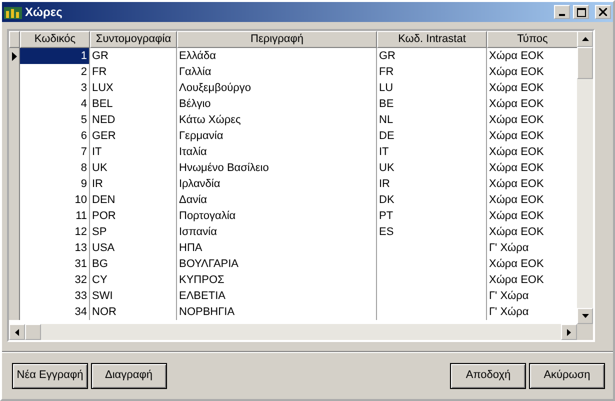  I want to click on table-cell: 10, so click(55, 200).